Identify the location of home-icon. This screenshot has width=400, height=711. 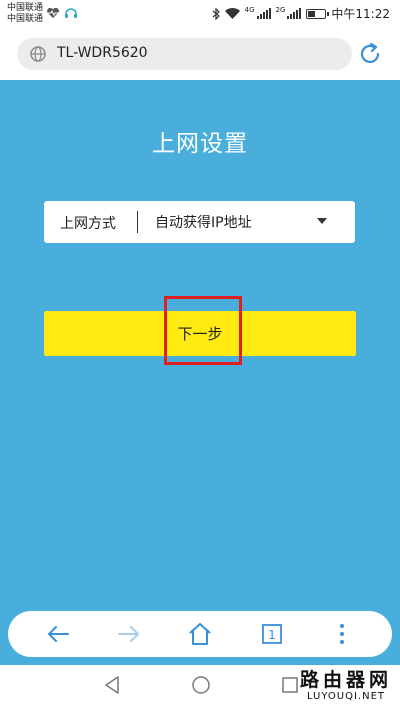
(200, 634).